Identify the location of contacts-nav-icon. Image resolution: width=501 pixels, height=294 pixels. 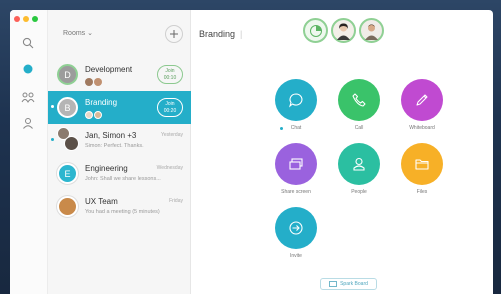
(28, 123).